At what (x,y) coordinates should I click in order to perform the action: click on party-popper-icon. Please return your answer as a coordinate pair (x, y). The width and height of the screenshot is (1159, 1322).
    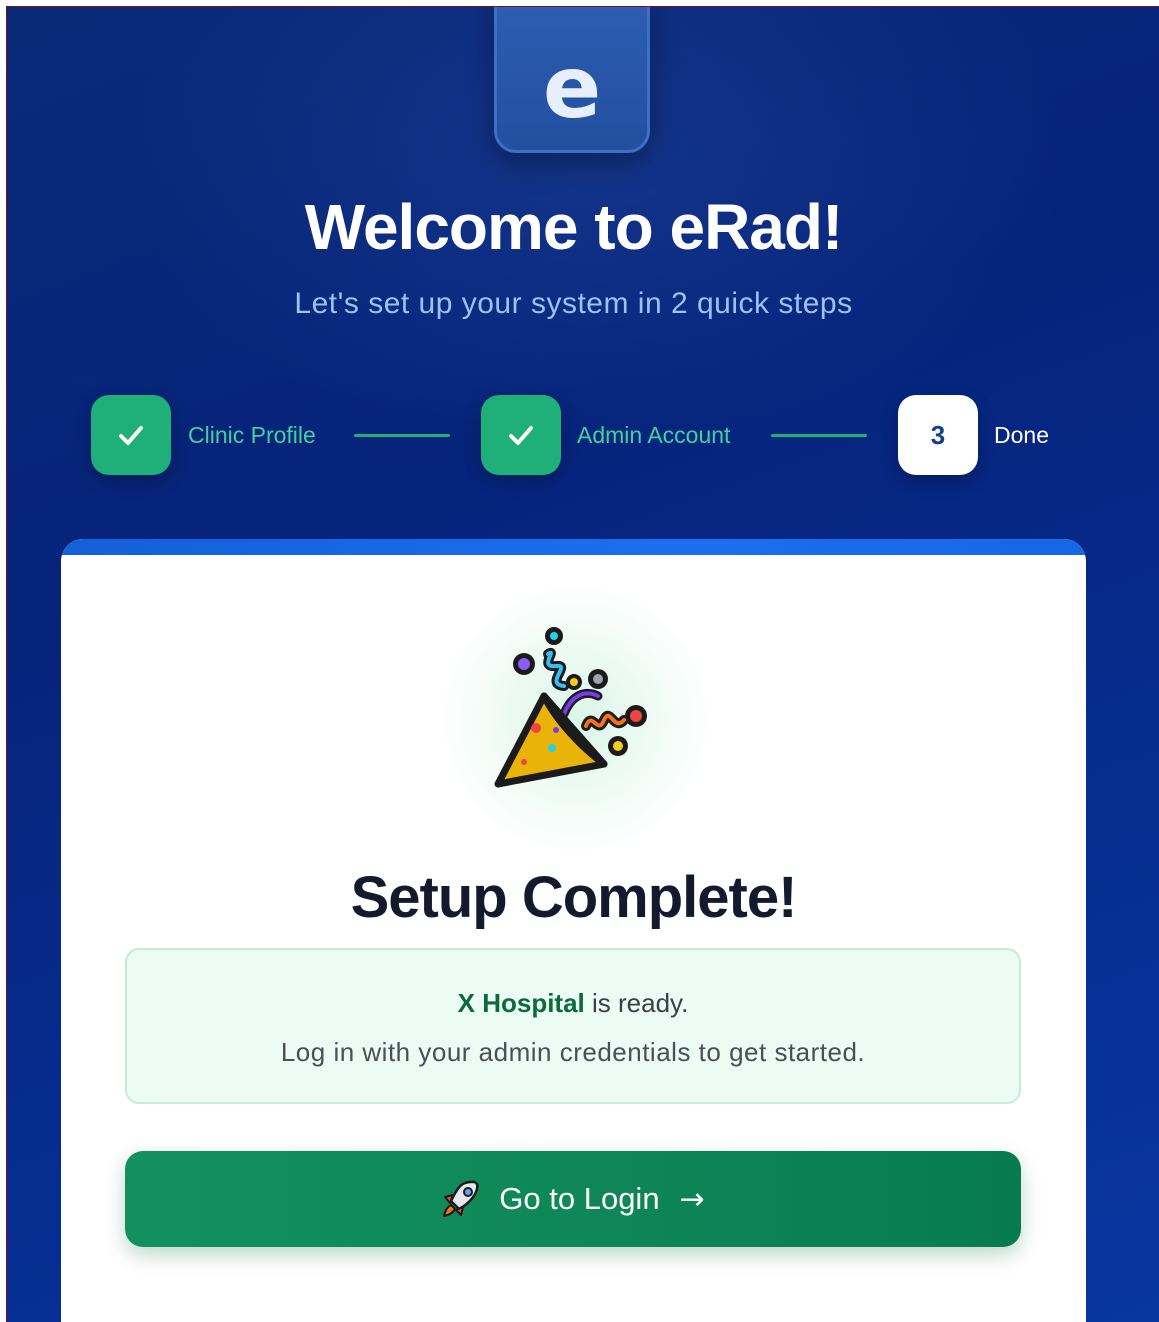
    Looking at the image, I should click on (570, 707).